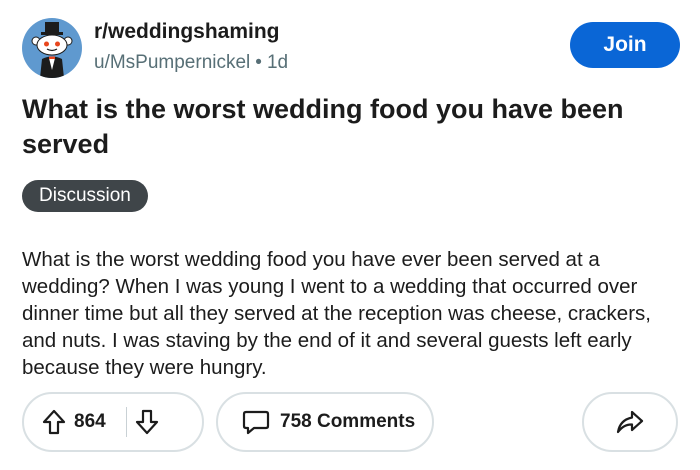  I want to click on author-name: u/MsPumpernickel, so click(172, 62).